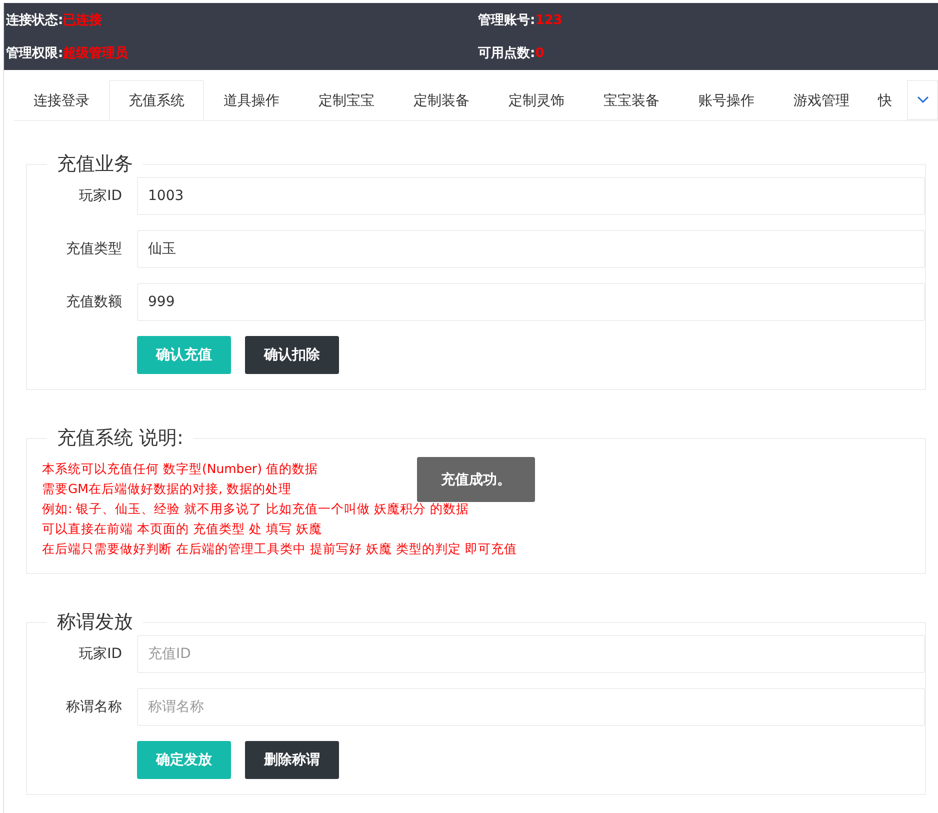  What do you see at coordinates (476, 479) in the screenshot?
I see `toast-message: 充值成功。` at bounding box center [476, 479].